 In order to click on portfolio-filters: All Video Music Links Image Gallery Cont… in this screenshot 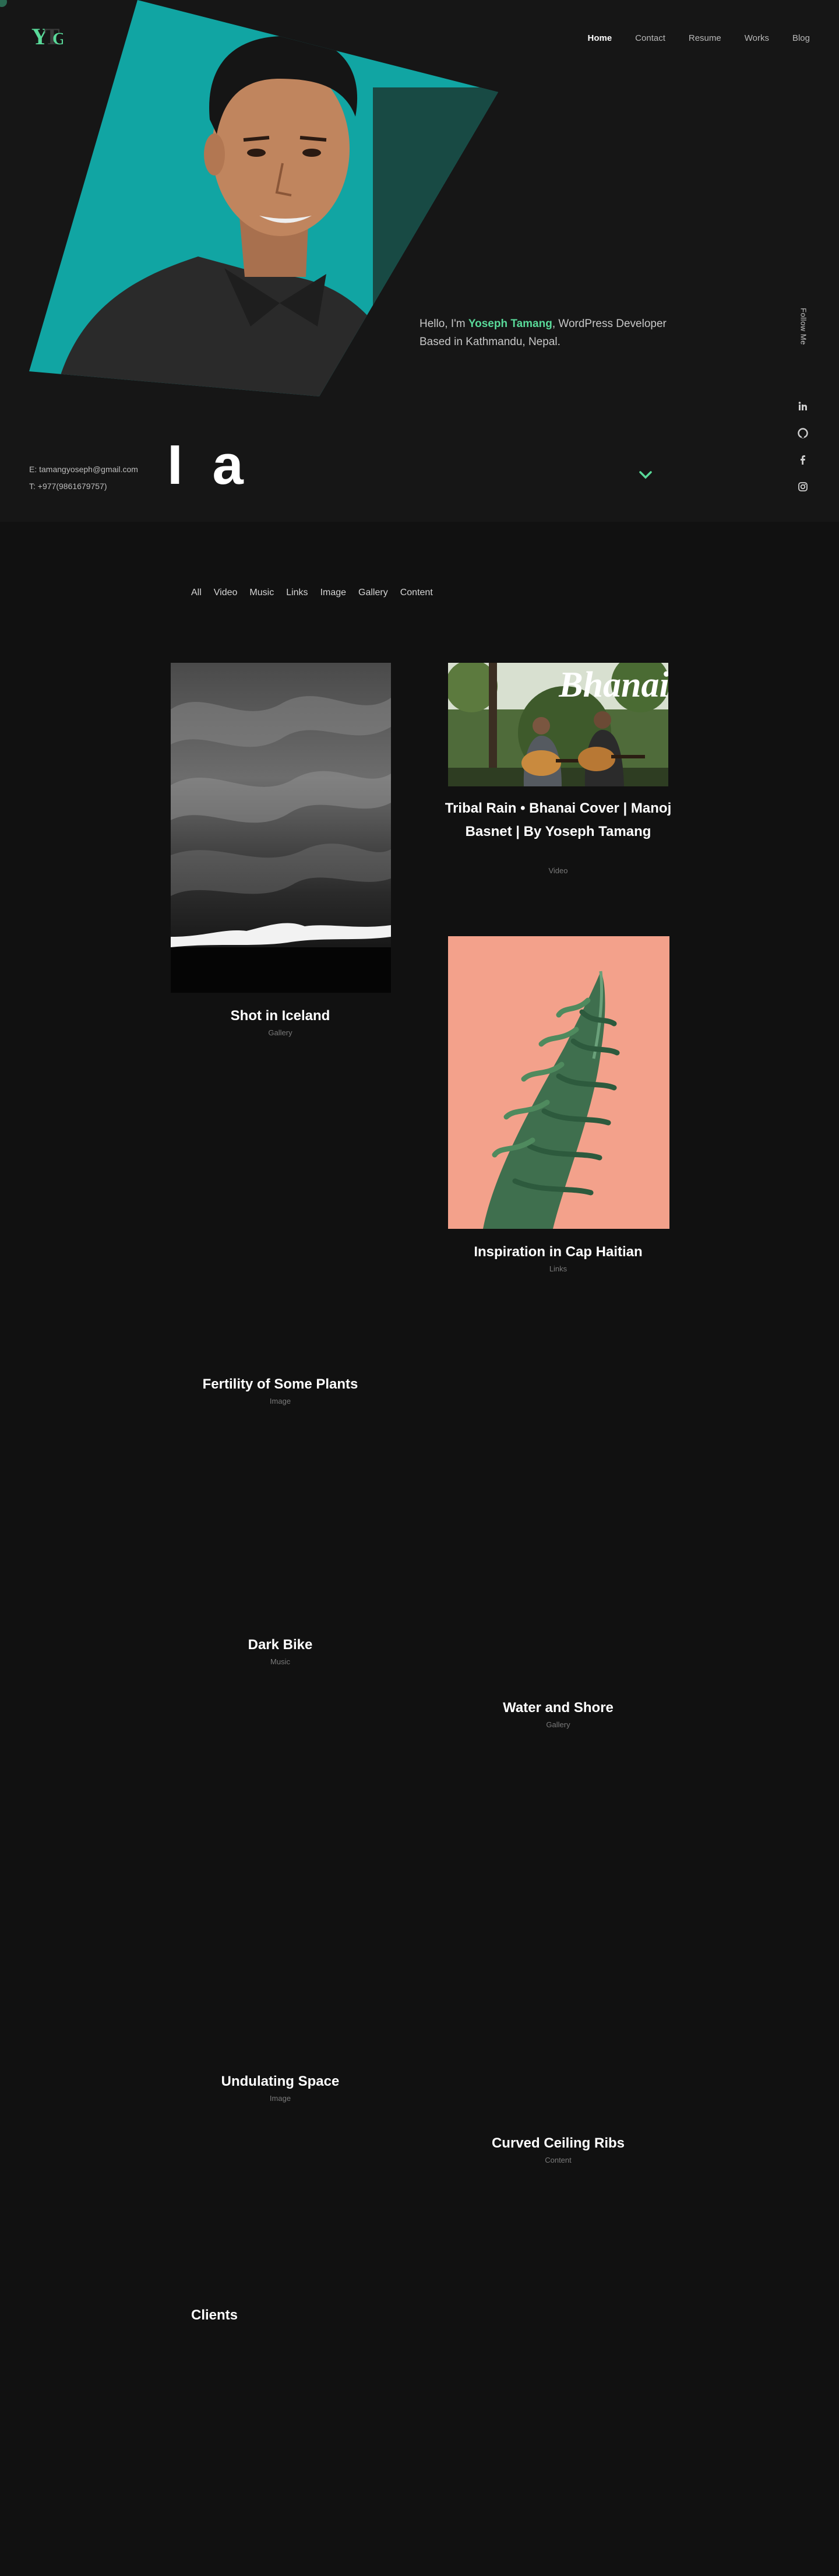, I will do `click(312, 593)`.